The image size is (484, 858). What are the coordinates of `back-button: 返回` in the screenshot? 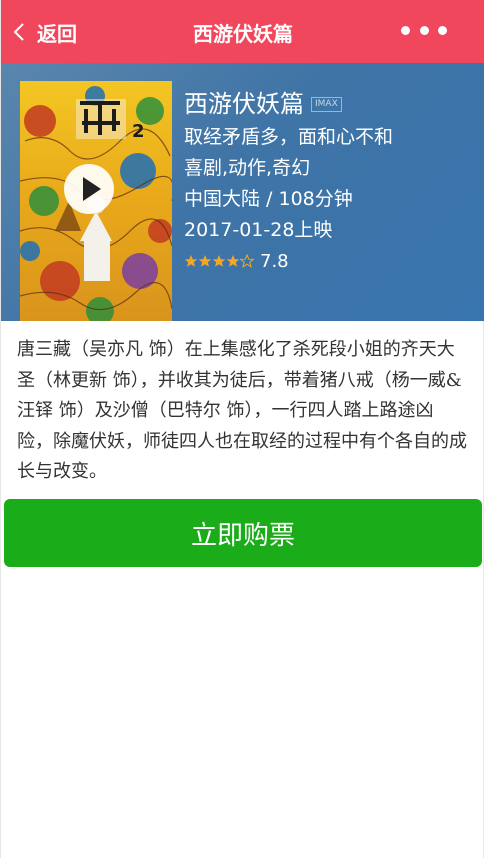 It's located at (45, 32).